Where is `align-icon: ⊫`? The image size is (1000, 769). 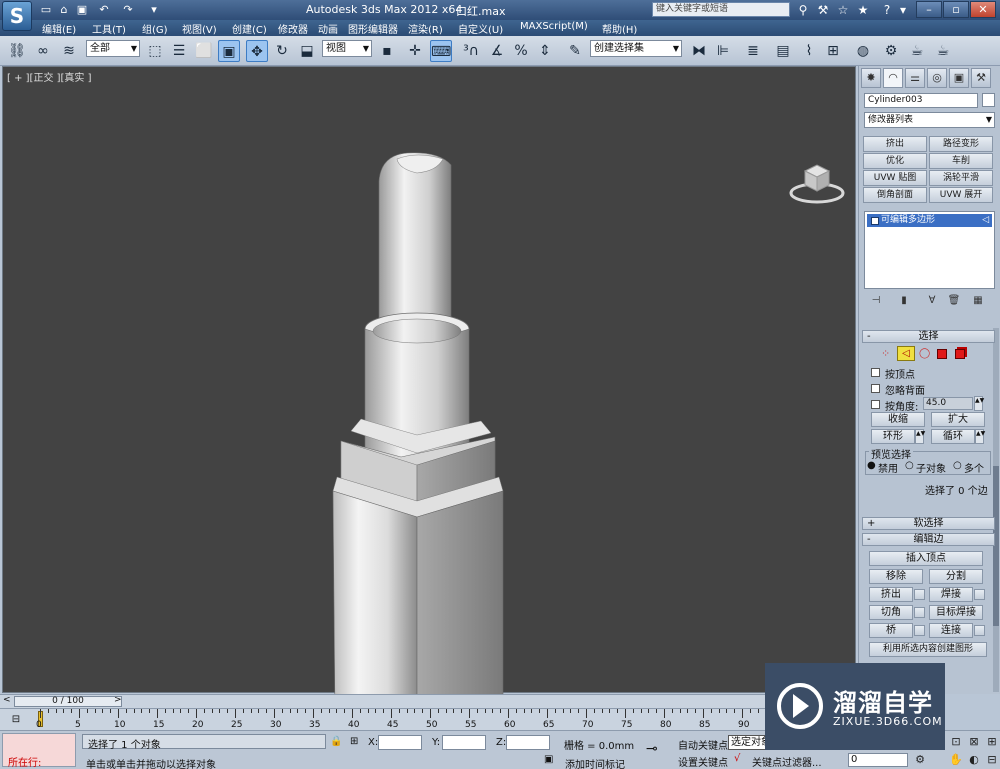 align-icon: ⊫ is located at coordinates (723, 51).